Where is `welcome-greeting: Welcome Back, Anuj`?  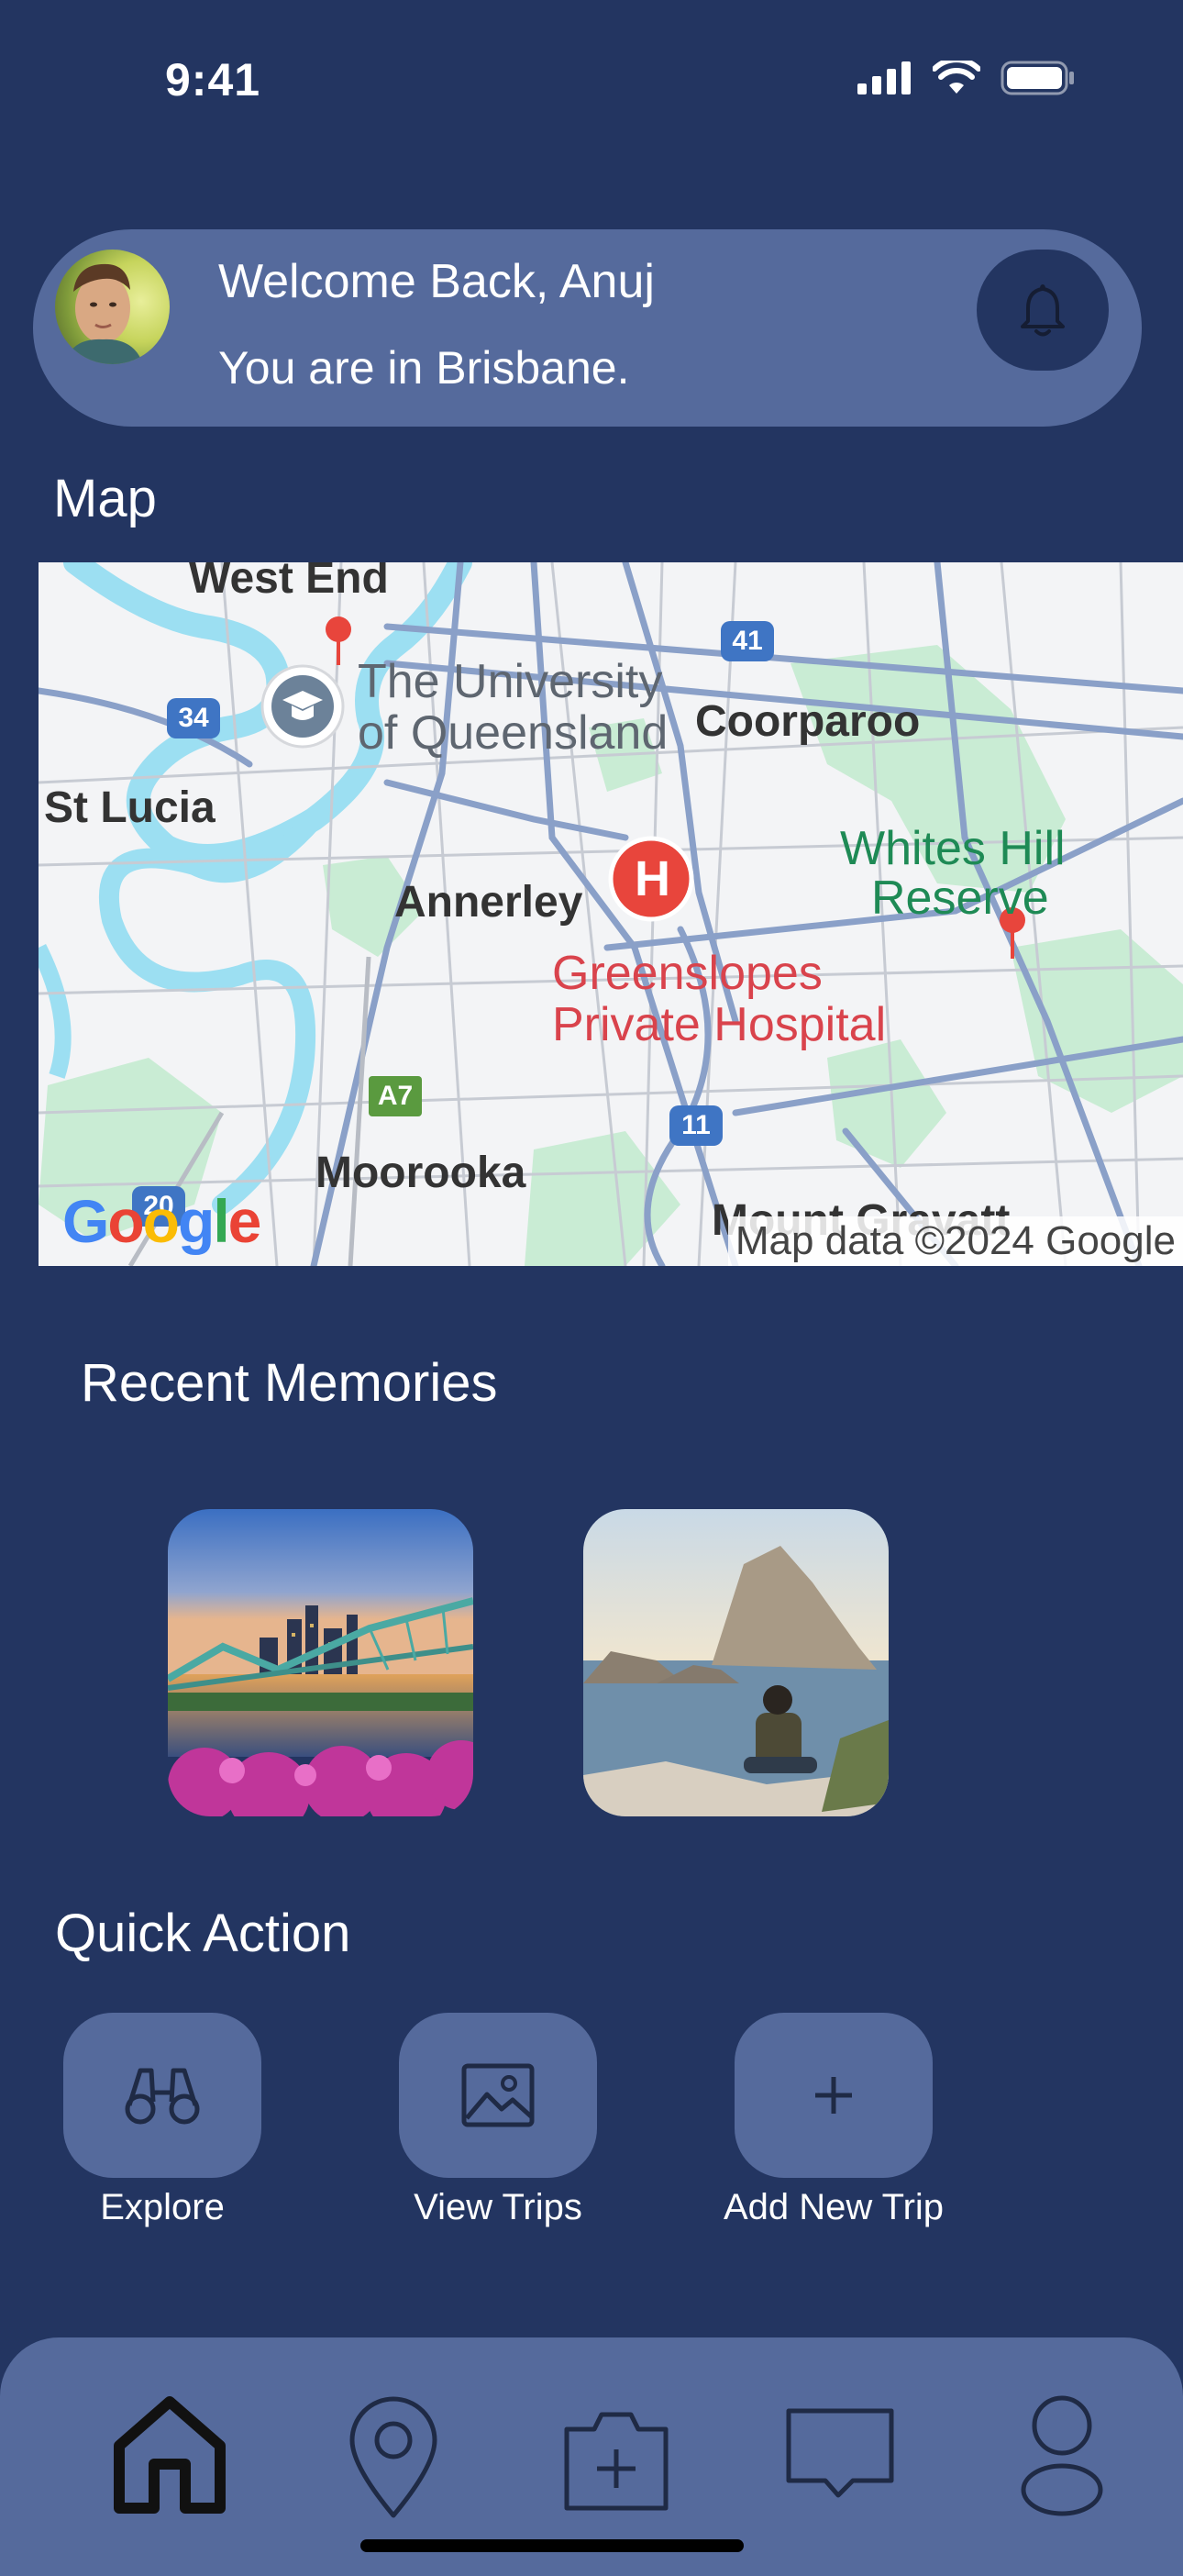
welcome-greeting: Welcome Back, Anuj is located at coordinates (436, 281).